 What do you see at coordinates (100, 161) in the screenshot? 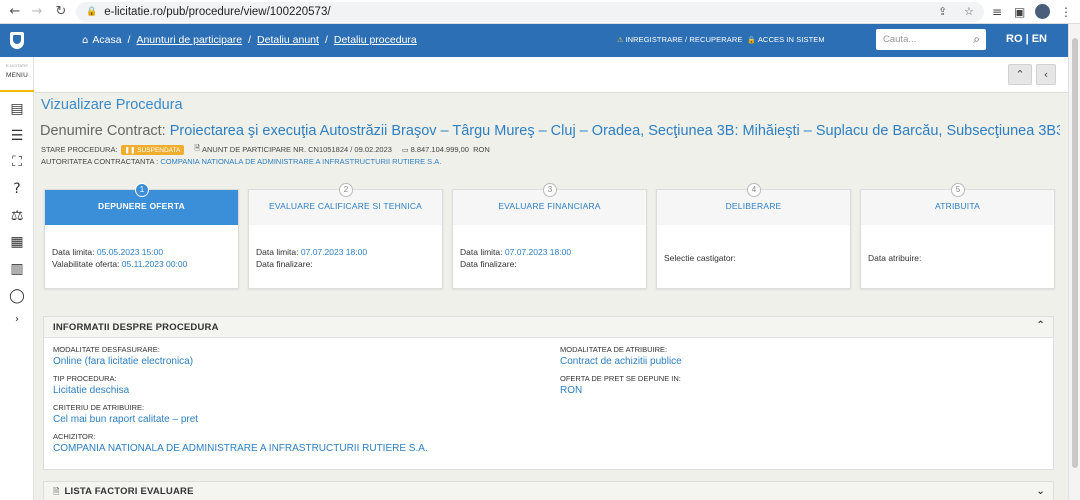
I see `authority-label: AUTORITATEA CONTRACTANTA :` at bounding box center [100, 161].